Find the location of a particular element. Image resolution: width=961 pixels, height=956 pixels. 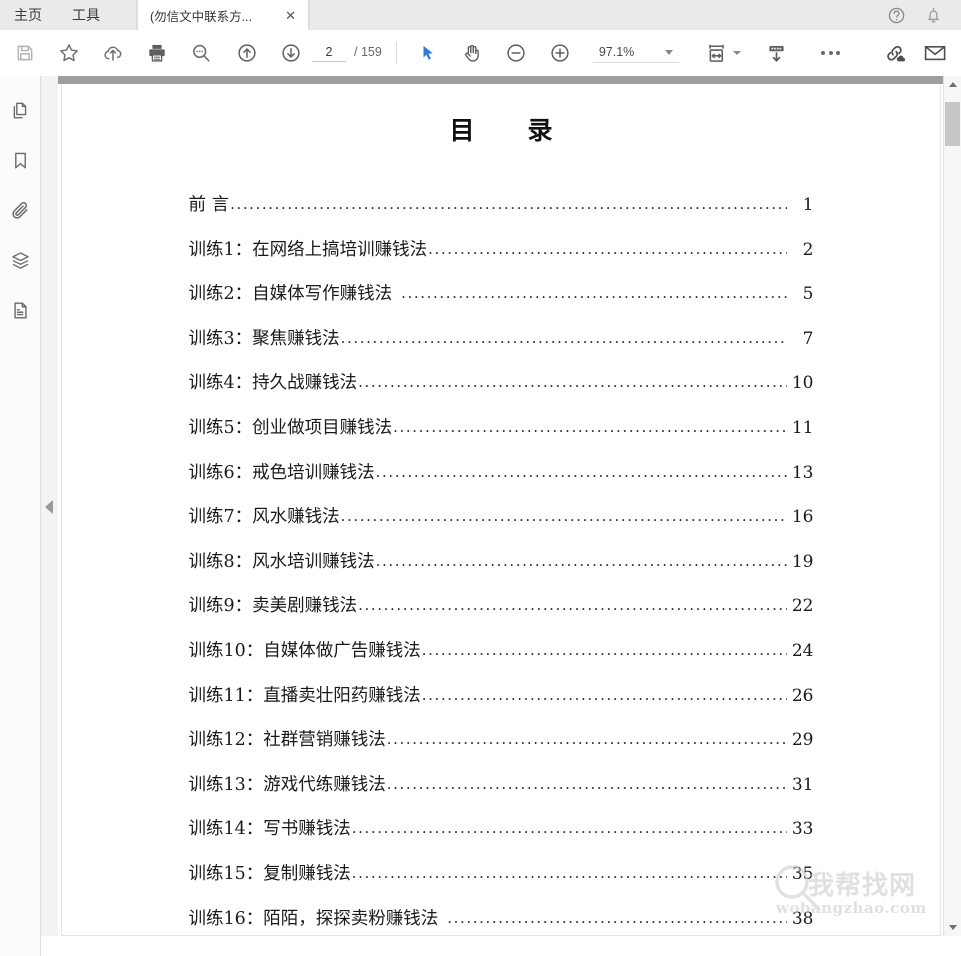

arrow-up-circle-icon is located at coordinates (247, 53).